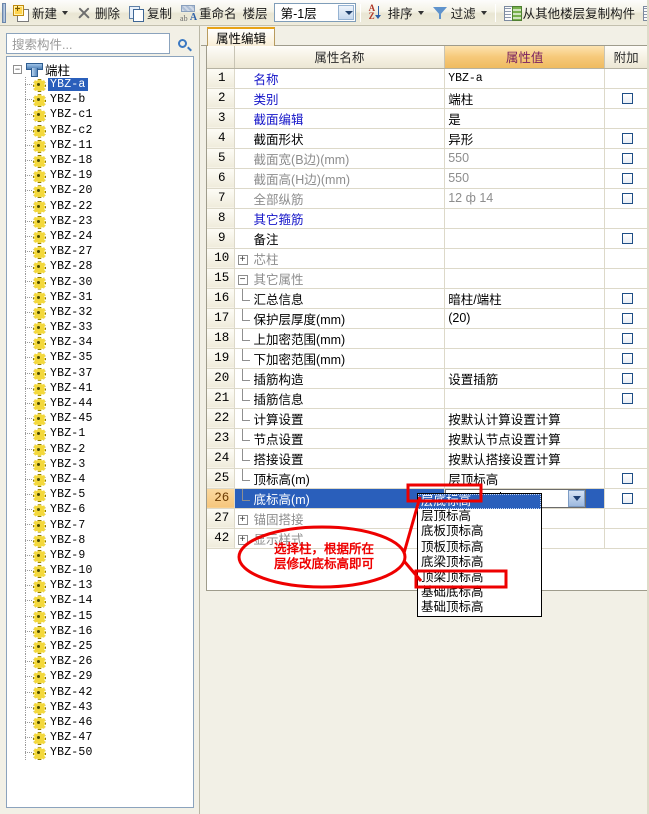  I want to click on dropdown-option: 顶梁顶标高, so click(479, 577).